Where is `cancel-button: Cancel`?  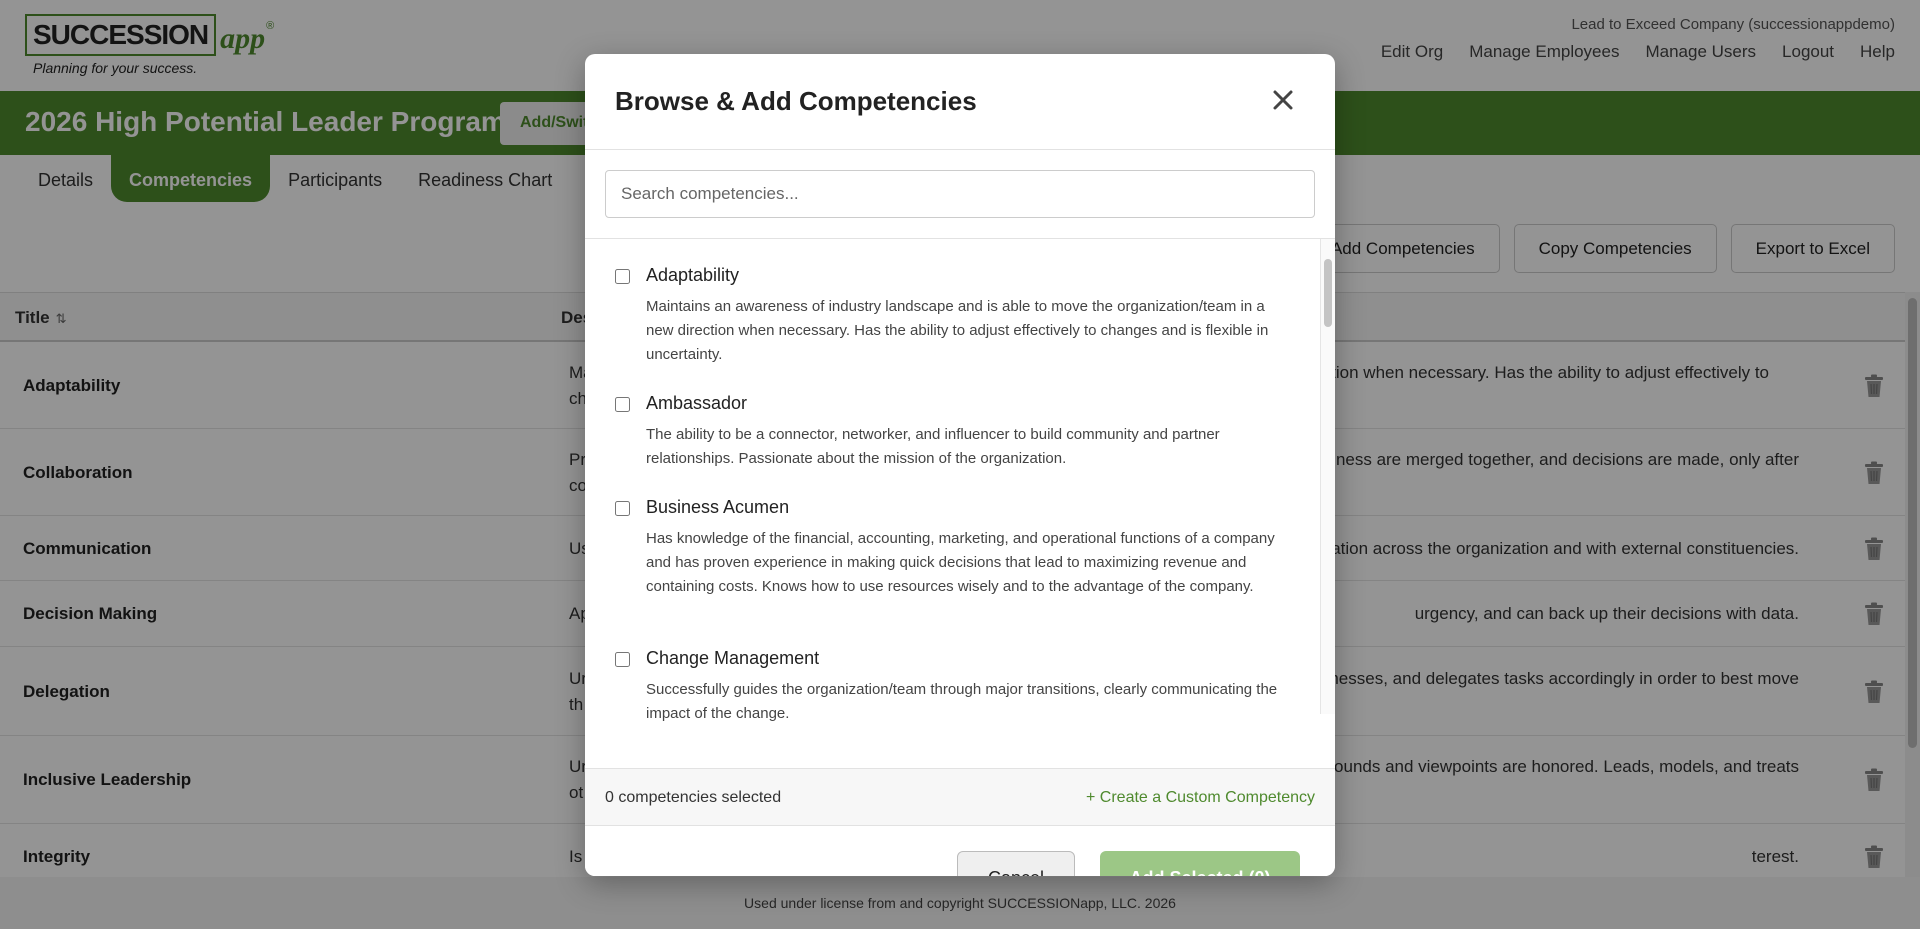
cancel-button: Cancel is located at coordinates (1016, 863).